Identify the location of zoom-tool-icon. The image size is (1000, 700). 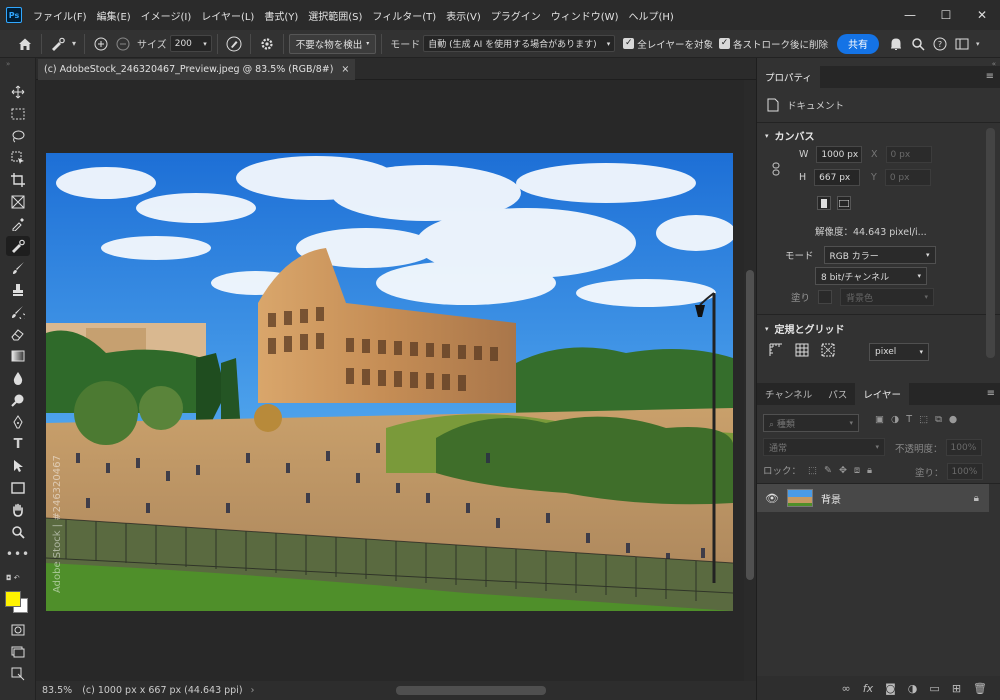
(18, 532).